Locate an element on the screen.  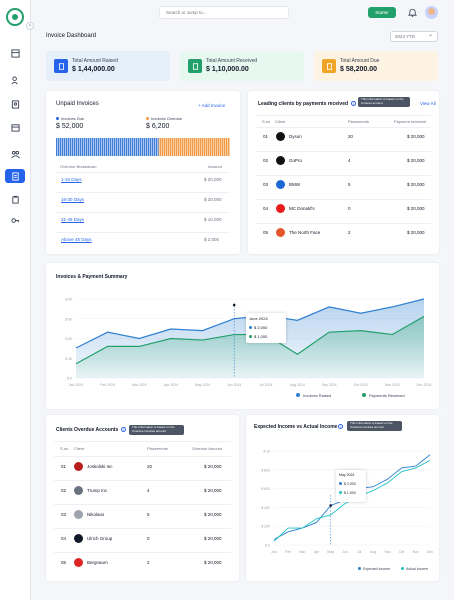
client-placements: 0 is located at coordinates (148, 538).